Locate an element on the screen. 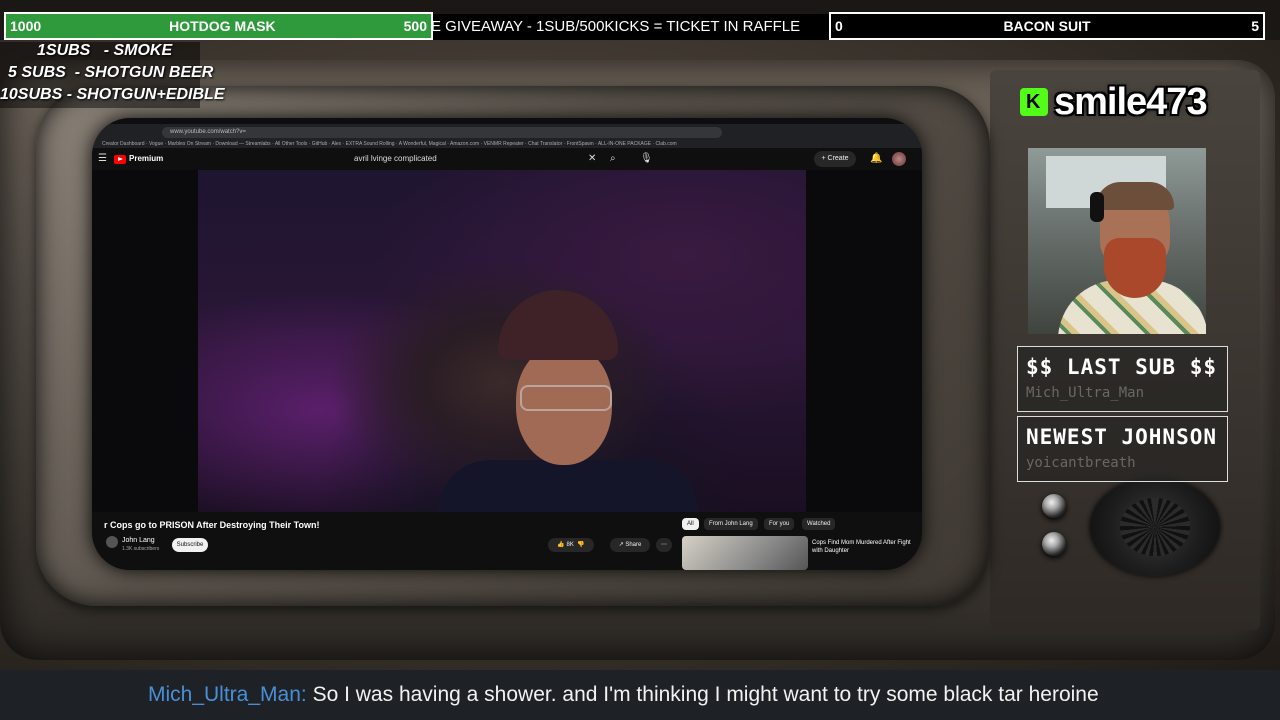 The width and height of the screenshot is (1280, 720). webcam-feed is located at coordinates (1117, 241).